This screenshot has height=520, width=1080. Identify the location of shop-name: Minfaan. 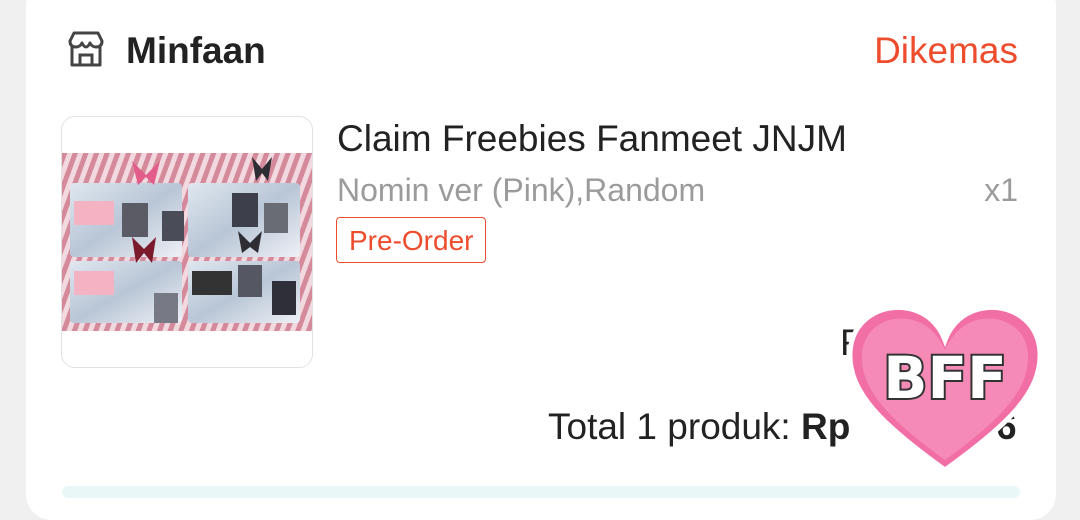
(196, 51).